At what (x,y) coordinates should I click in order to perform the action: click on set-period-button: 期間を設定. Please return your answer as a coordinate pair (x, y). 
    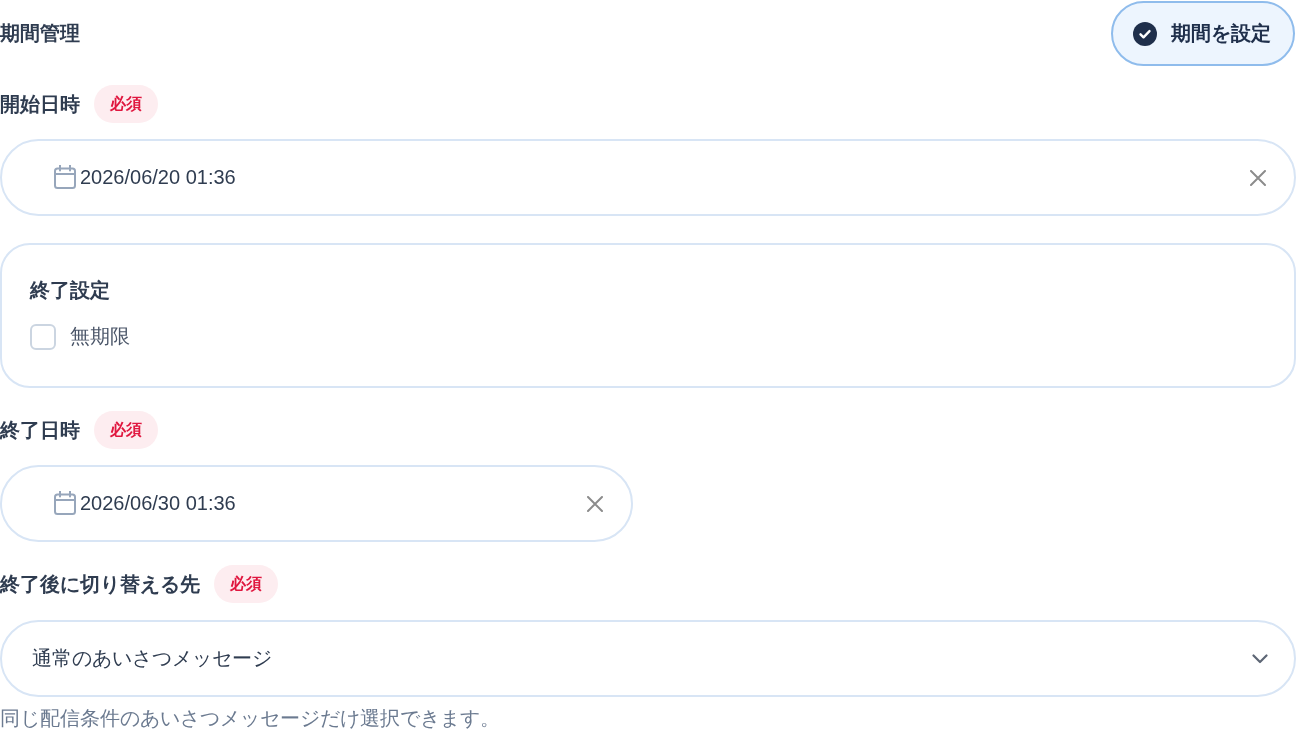
    Looking at the image, I should click on (1203, 33).